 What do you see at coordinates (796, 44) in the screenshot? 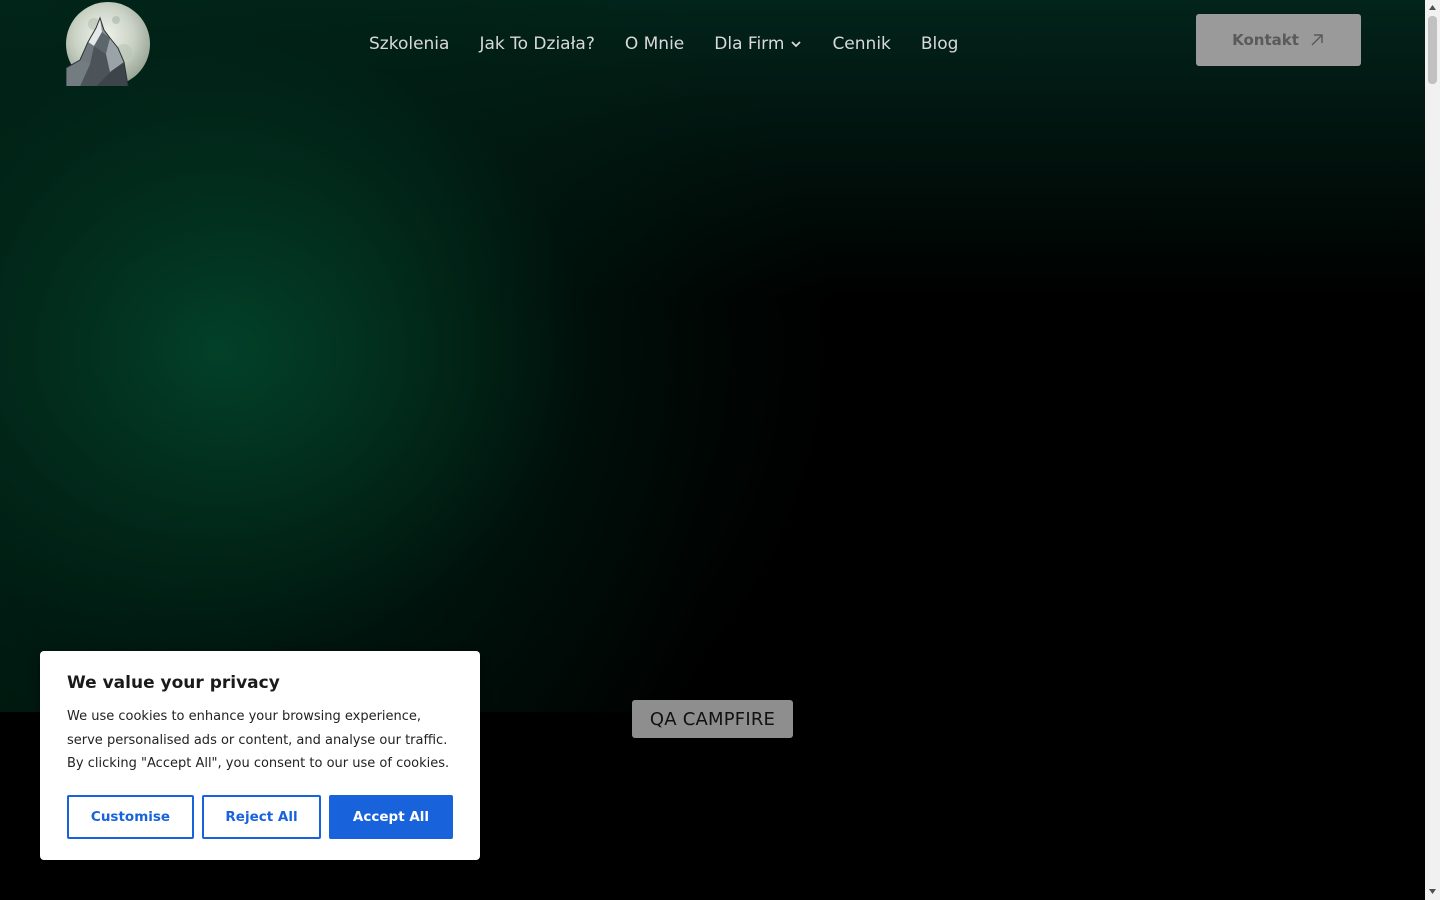
I see `chevron-down-icon` at bounding box center [796, 44].